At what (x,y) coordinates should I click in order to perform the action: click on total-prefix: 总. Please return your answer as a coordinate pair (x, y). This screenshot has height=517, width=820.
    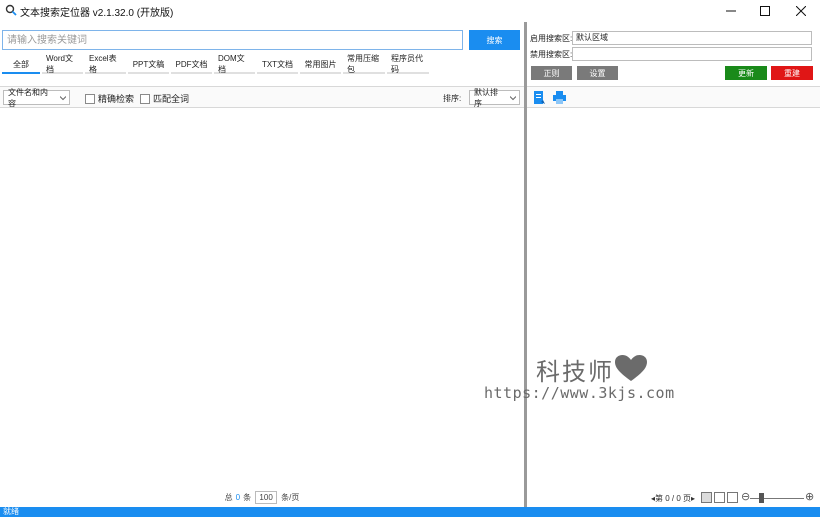
    Looking at the image, I should click on (228, 497).